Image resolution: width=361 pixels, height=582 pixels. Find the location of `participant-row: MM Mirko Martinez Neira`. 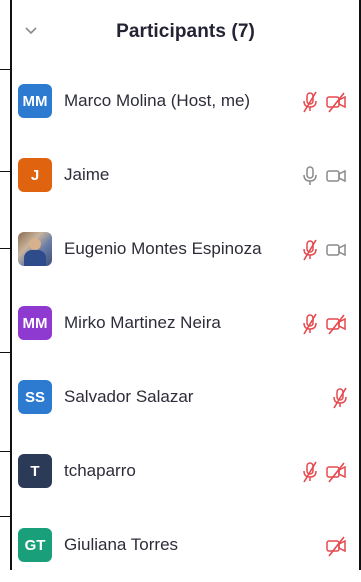

participant-row: MM Mirko Martinez Neira is located at coordinates (185, 323).